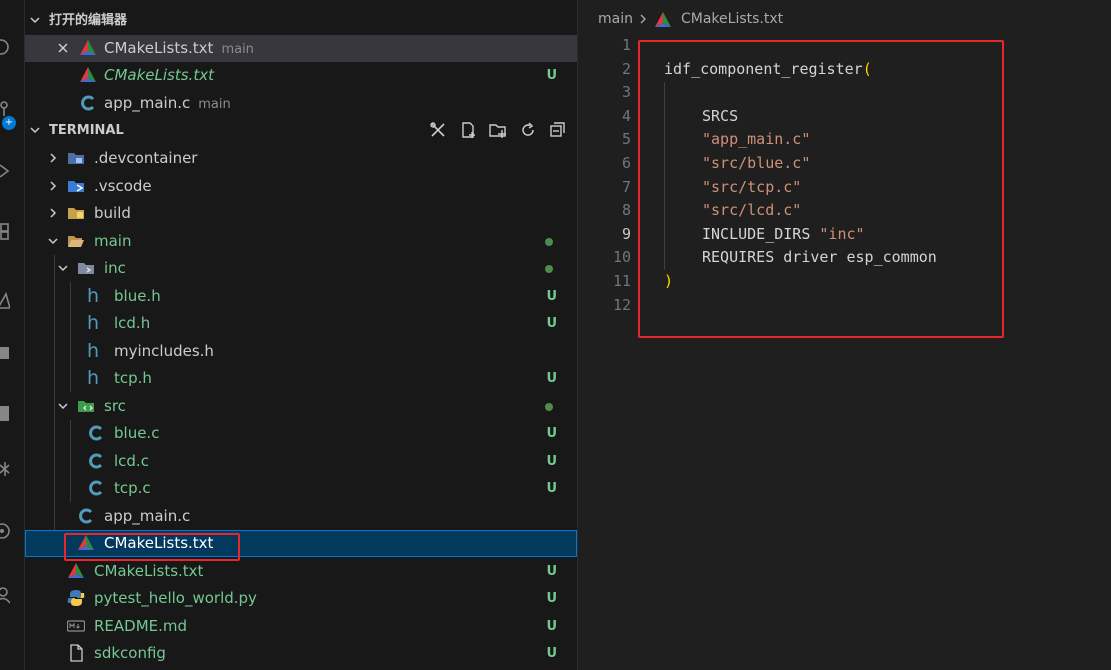 This screenshot has width=1111, height=670. What do you see at coordinates (626, 115) in the screenshot?
I see `line-number: 4` at bounding box center [626, 115].